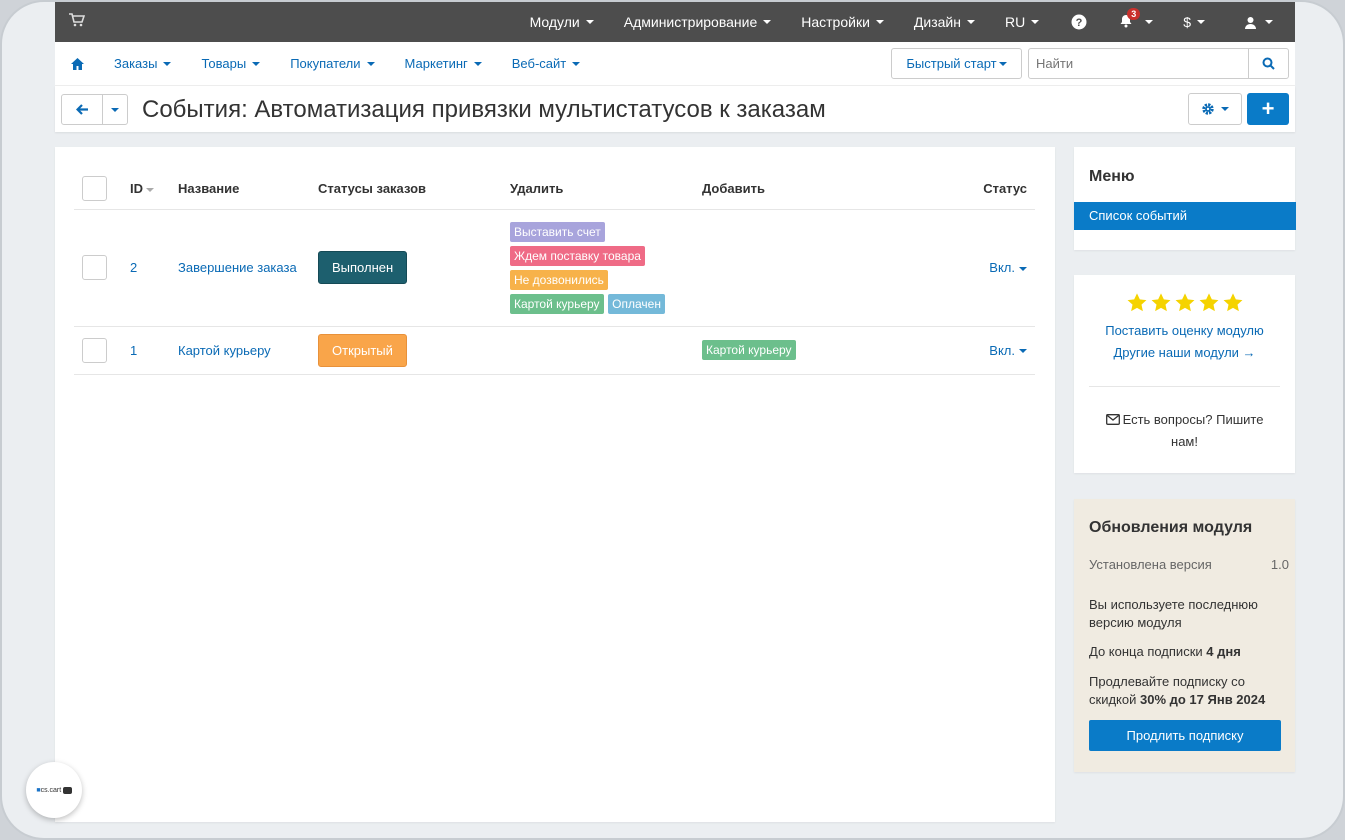  What do you see at coordinates (54, 790) in the screenshot?
I see `cscart-logo: ■ cs.cart` at bounding box center [54, 790].